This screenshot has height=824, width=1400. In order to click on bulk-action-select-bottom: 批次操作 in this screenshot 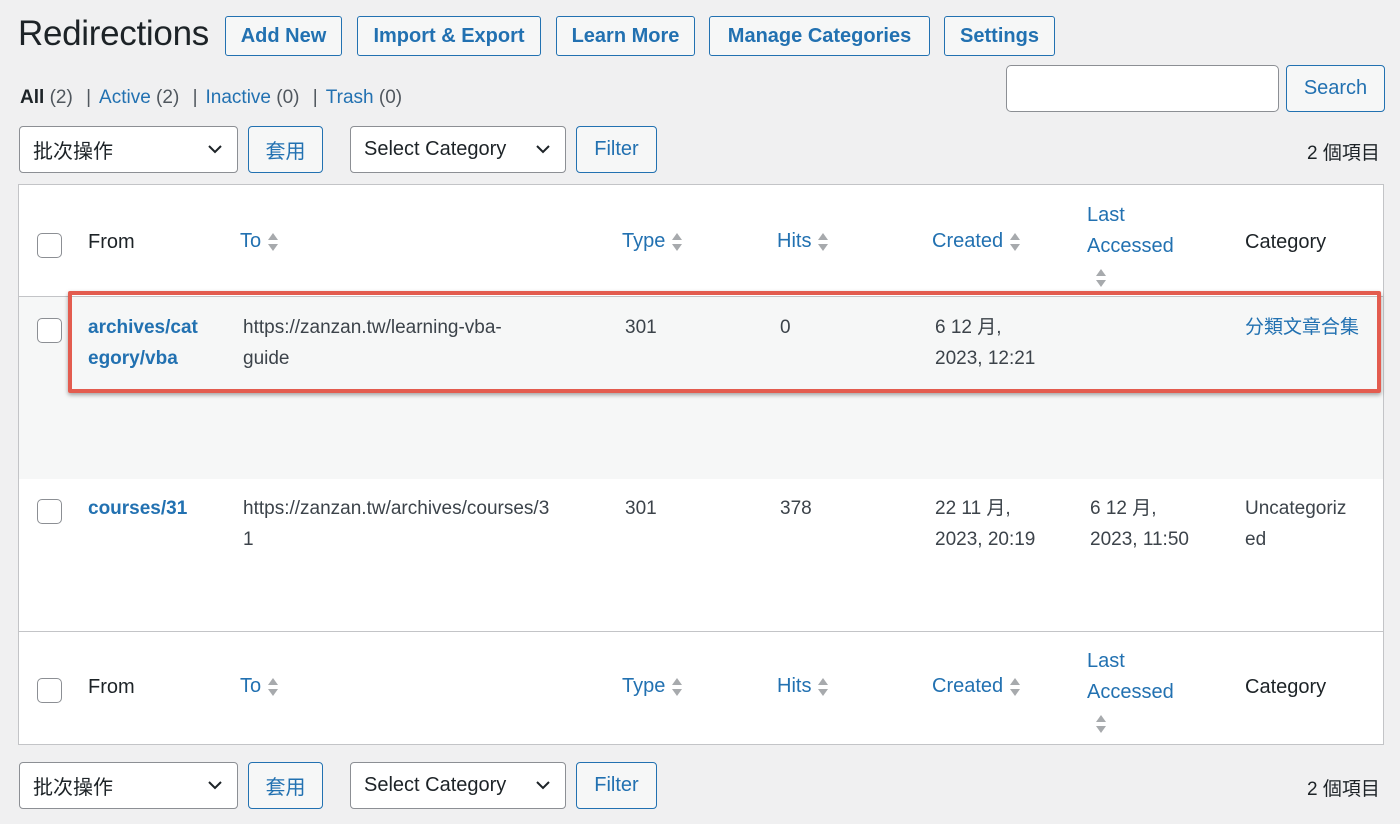, I will do `click(128, 785)`.